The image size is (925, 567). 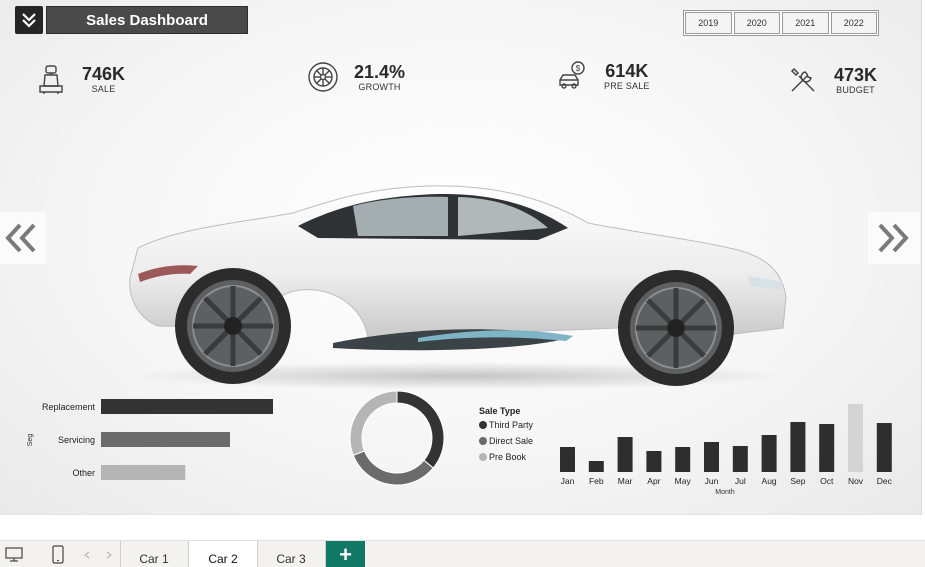 I want to click on bar-dec, so click(x=884, y=447).